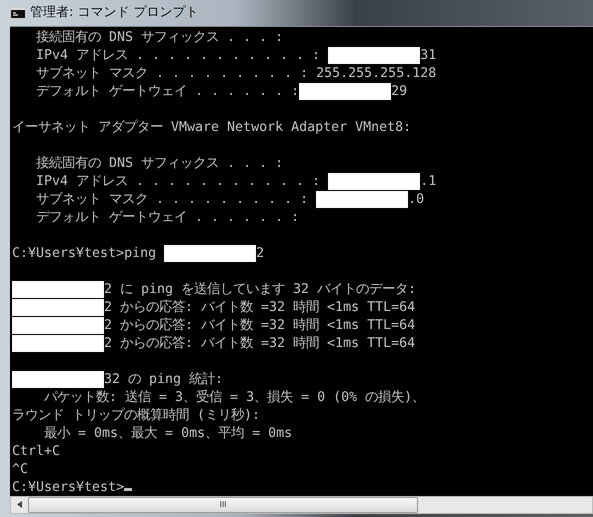 The image size is (593, 517). I want to click on console-text: ラウンド トリップの概算時間 (ミリ秒):, so click(136, 415).